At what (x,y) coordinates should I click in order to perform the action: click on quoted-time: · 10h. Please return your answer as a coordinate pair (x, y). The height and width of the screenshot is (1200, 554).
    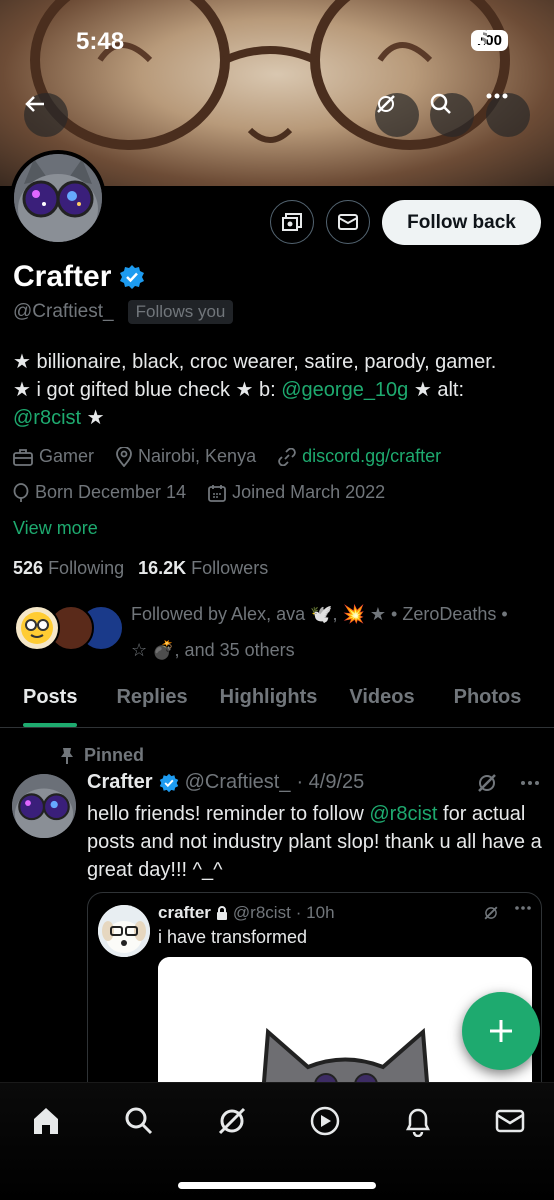
    Looking at the image, I should click on (315, 912).